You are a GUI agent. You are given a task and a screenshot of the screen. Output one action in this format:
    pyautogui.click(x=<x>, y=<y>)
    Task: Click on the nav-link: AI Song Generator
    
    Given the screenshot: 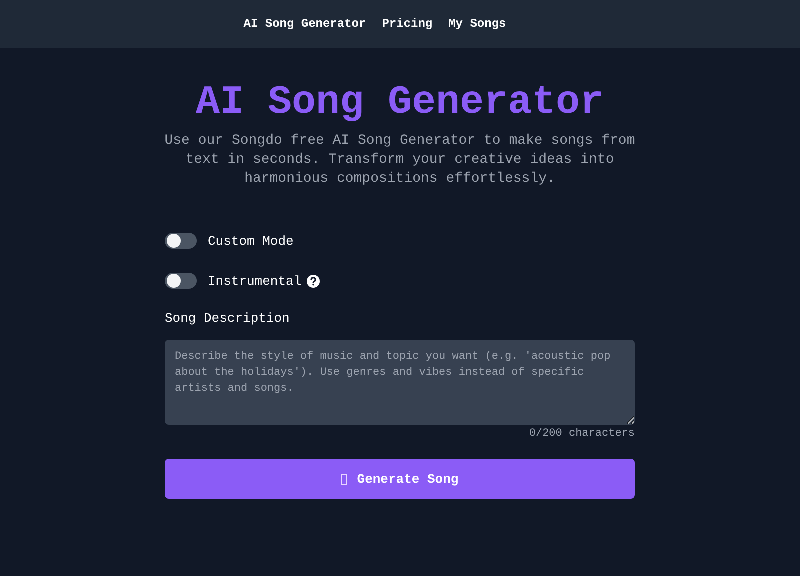 What is the action you would take?
    pyautogui.click(x=305, y=24)
    